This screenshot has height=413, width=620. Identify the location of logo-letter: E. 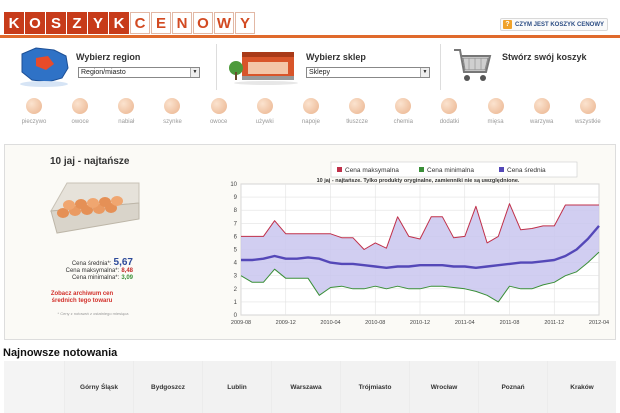
(161, 23).